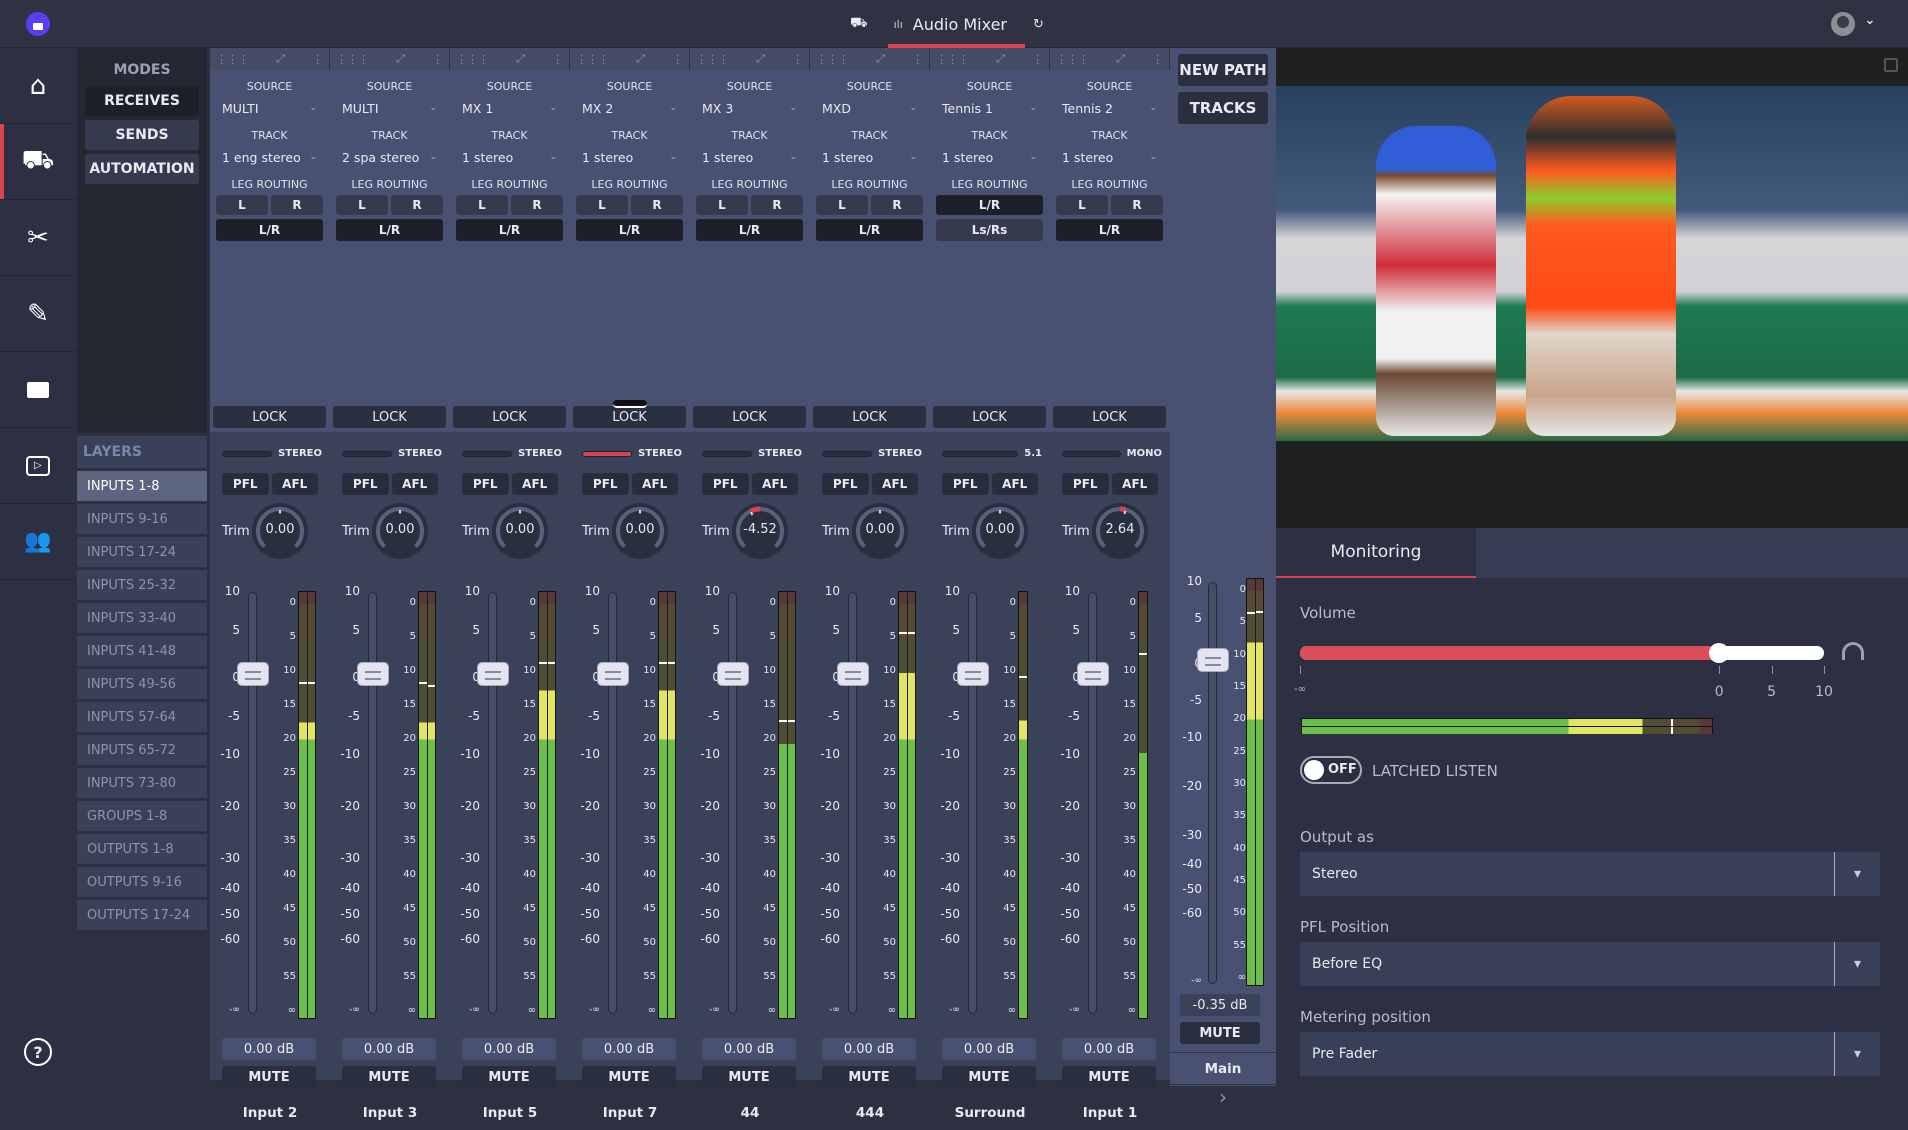  Describe the element at coordinates (38, 314) in the screenshot. I see `nav-script: ✎` at that location.